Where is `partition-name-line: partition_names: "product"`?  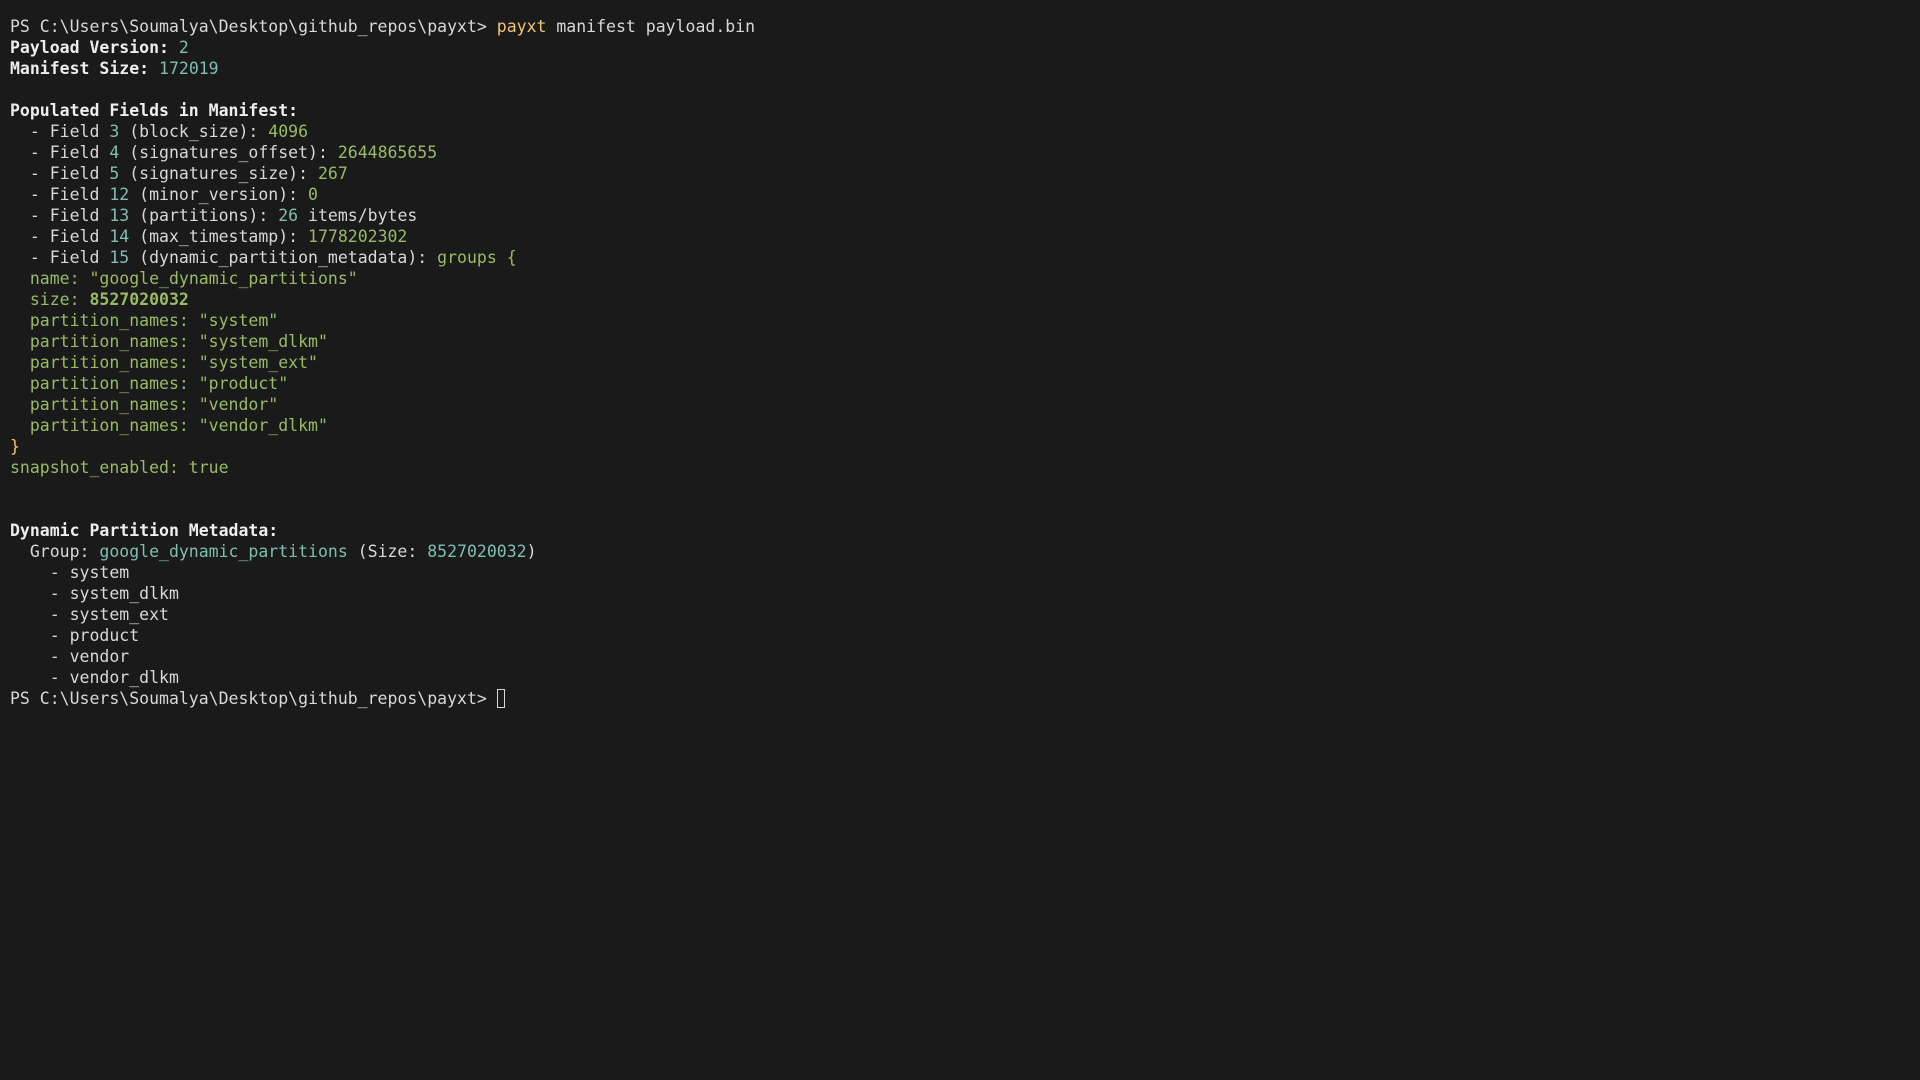
partition-name-line: partition_names: "product" is located at coordinates (149, 383).